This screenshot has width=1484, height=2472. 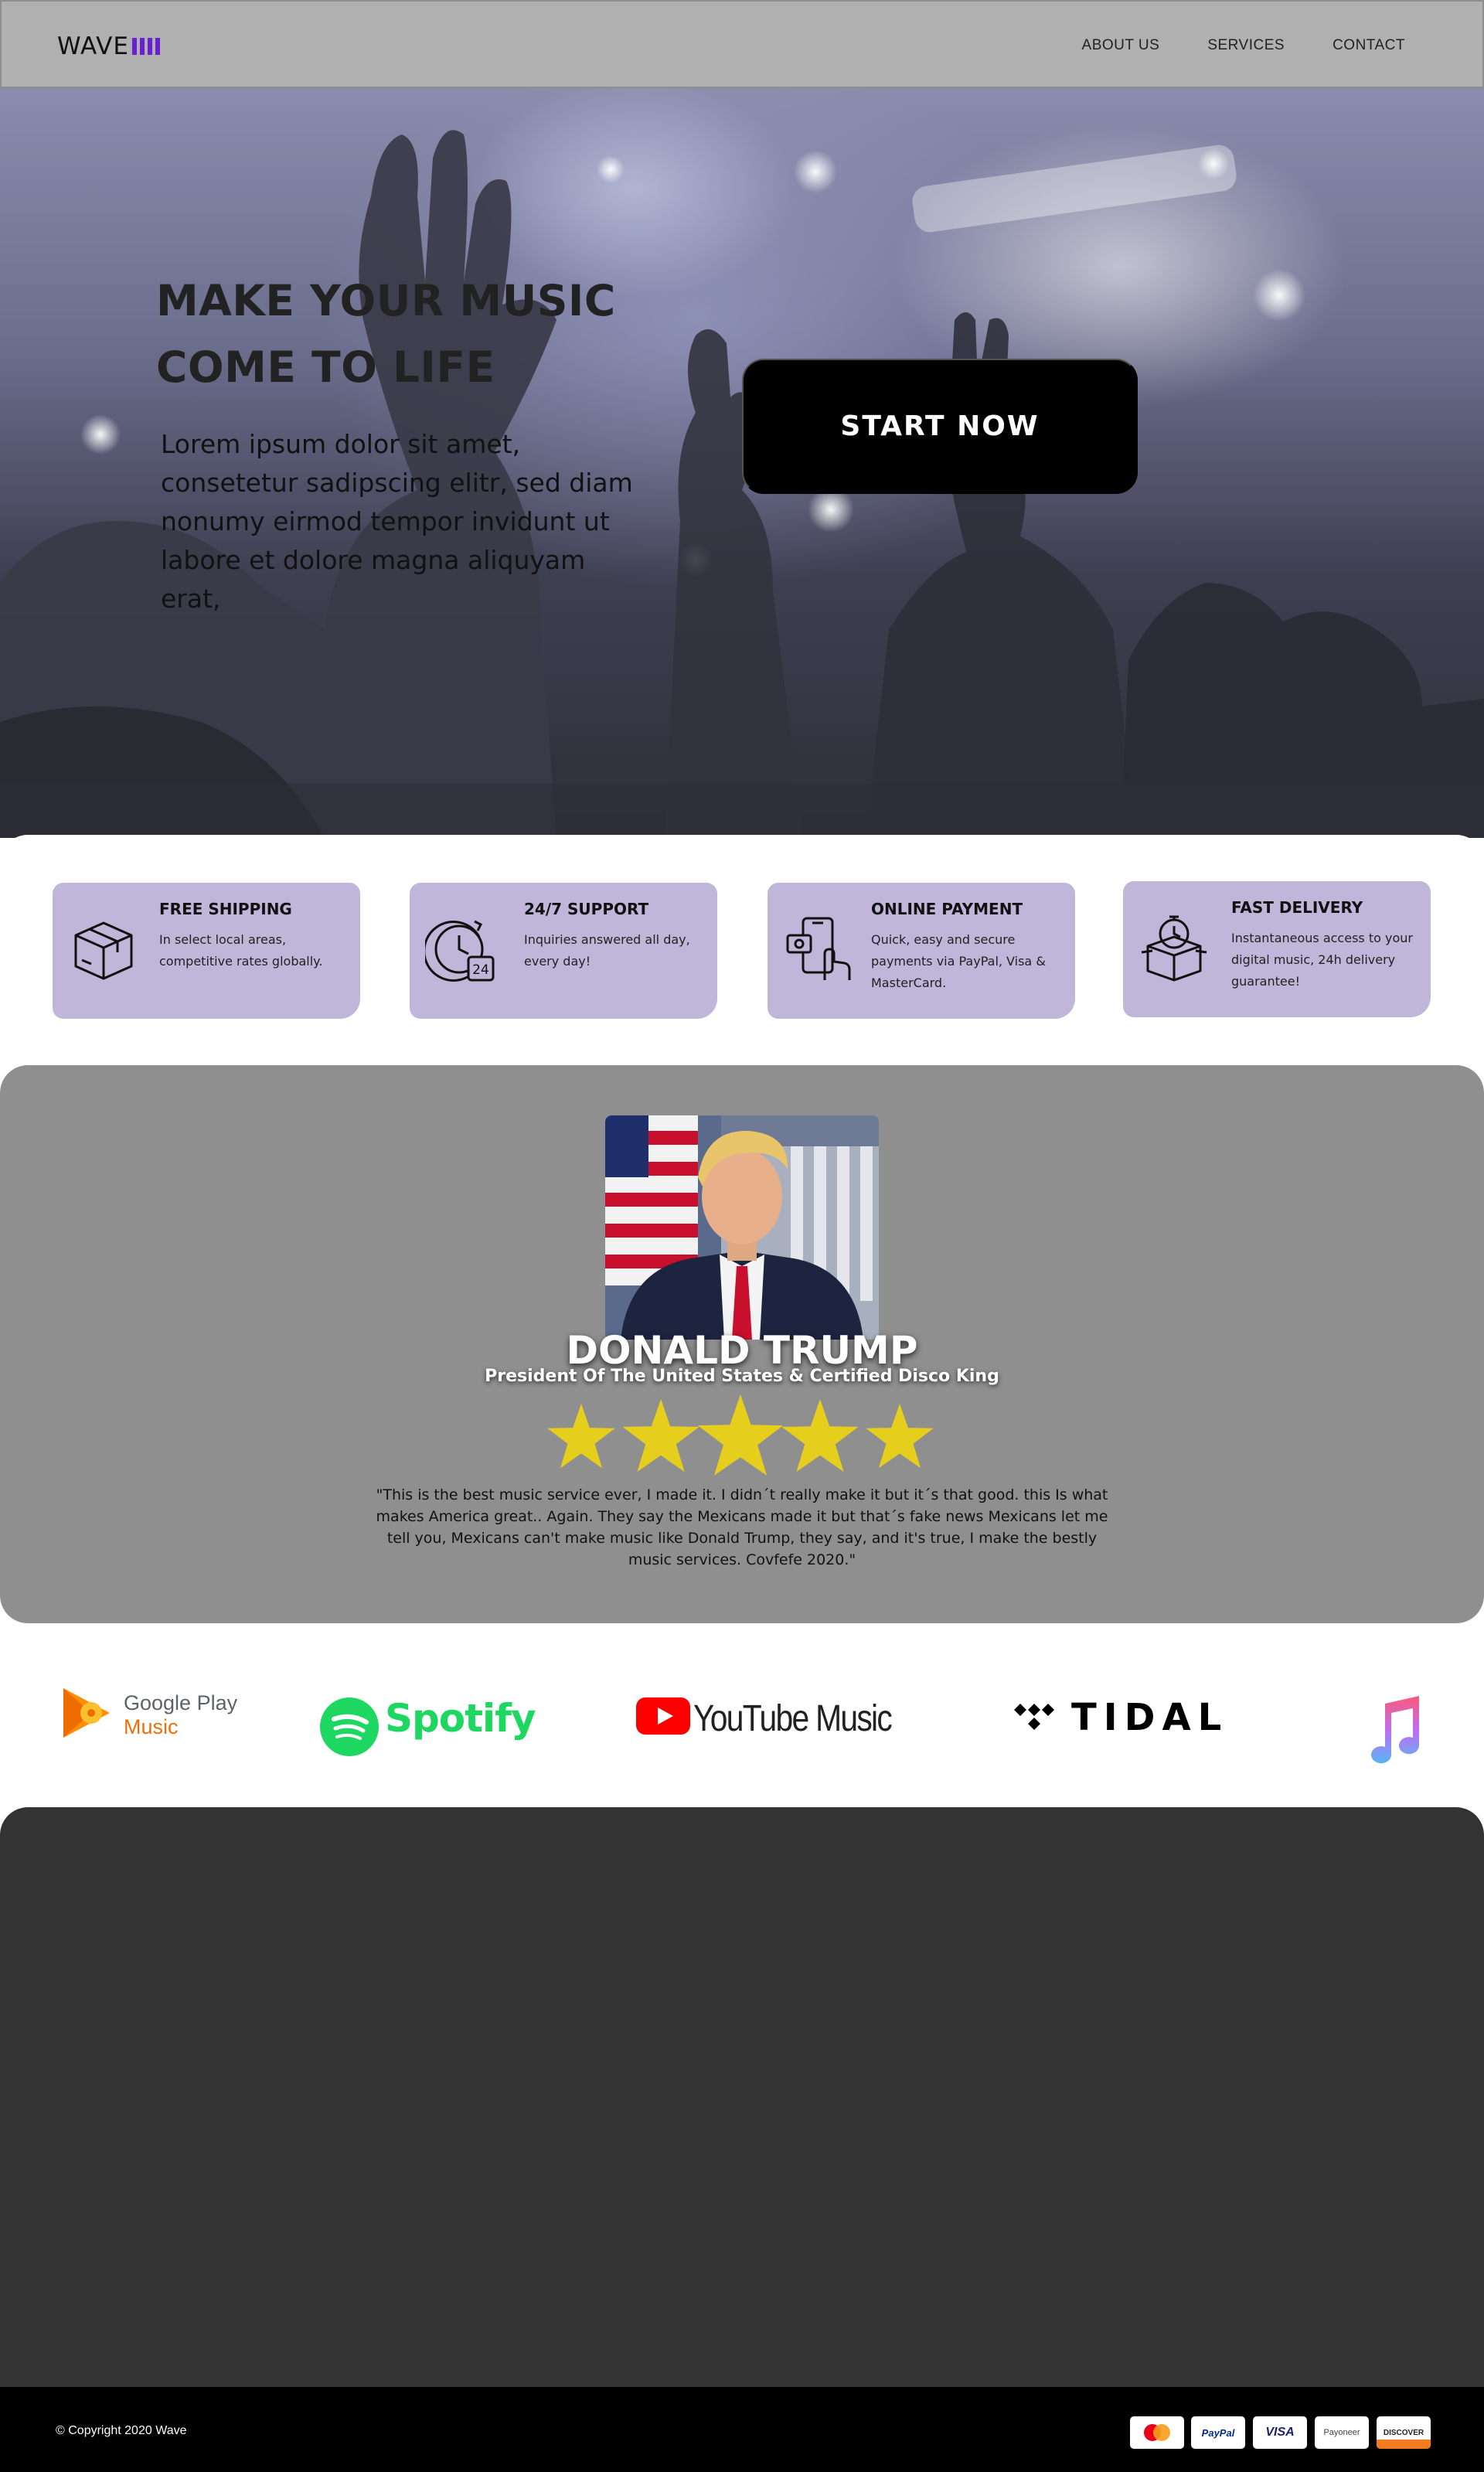 I want to click on google-play-music-text: Google Play Music, so click(x=180, y=1715).